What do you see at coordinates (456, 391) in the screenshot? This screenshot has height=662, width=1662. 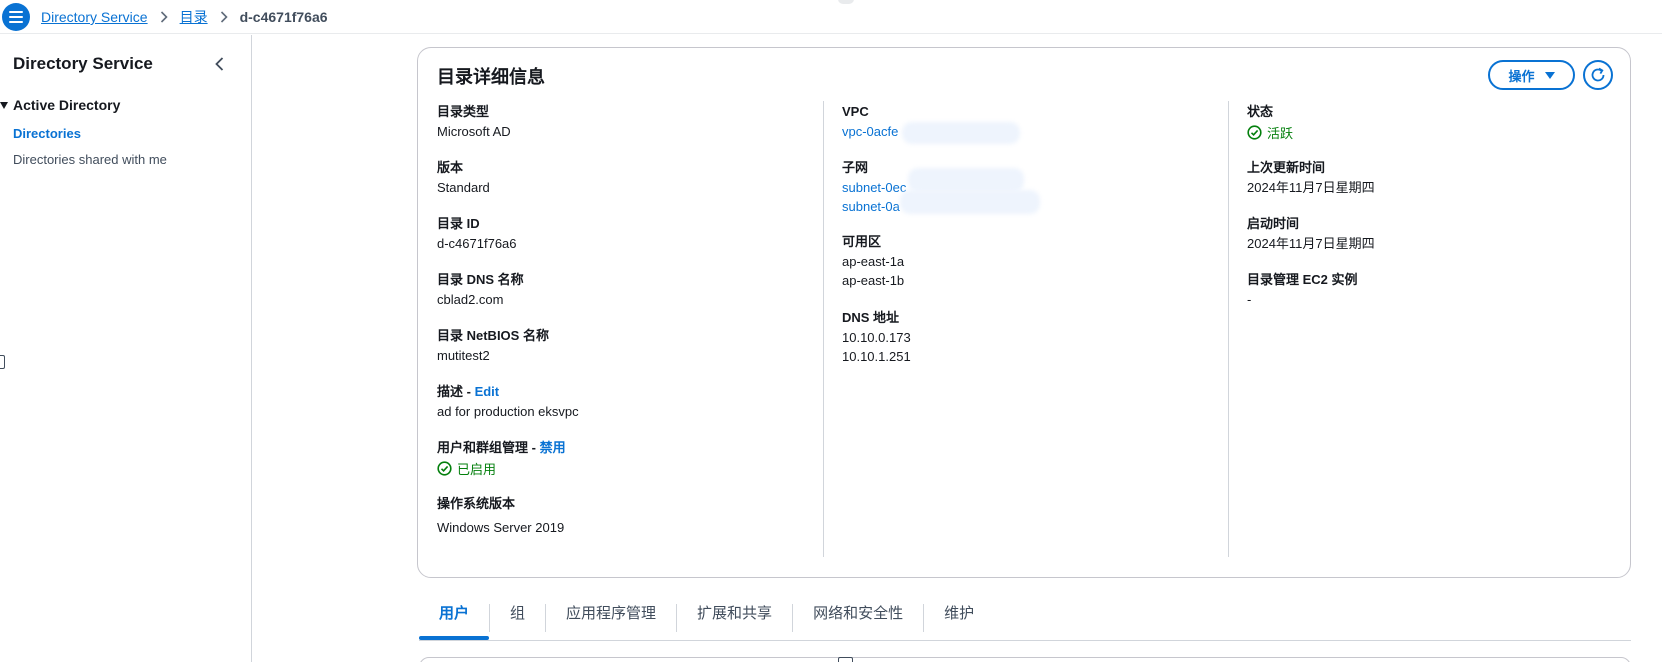 I see `description-label: 描述 -` at bounding box center [456, 391].